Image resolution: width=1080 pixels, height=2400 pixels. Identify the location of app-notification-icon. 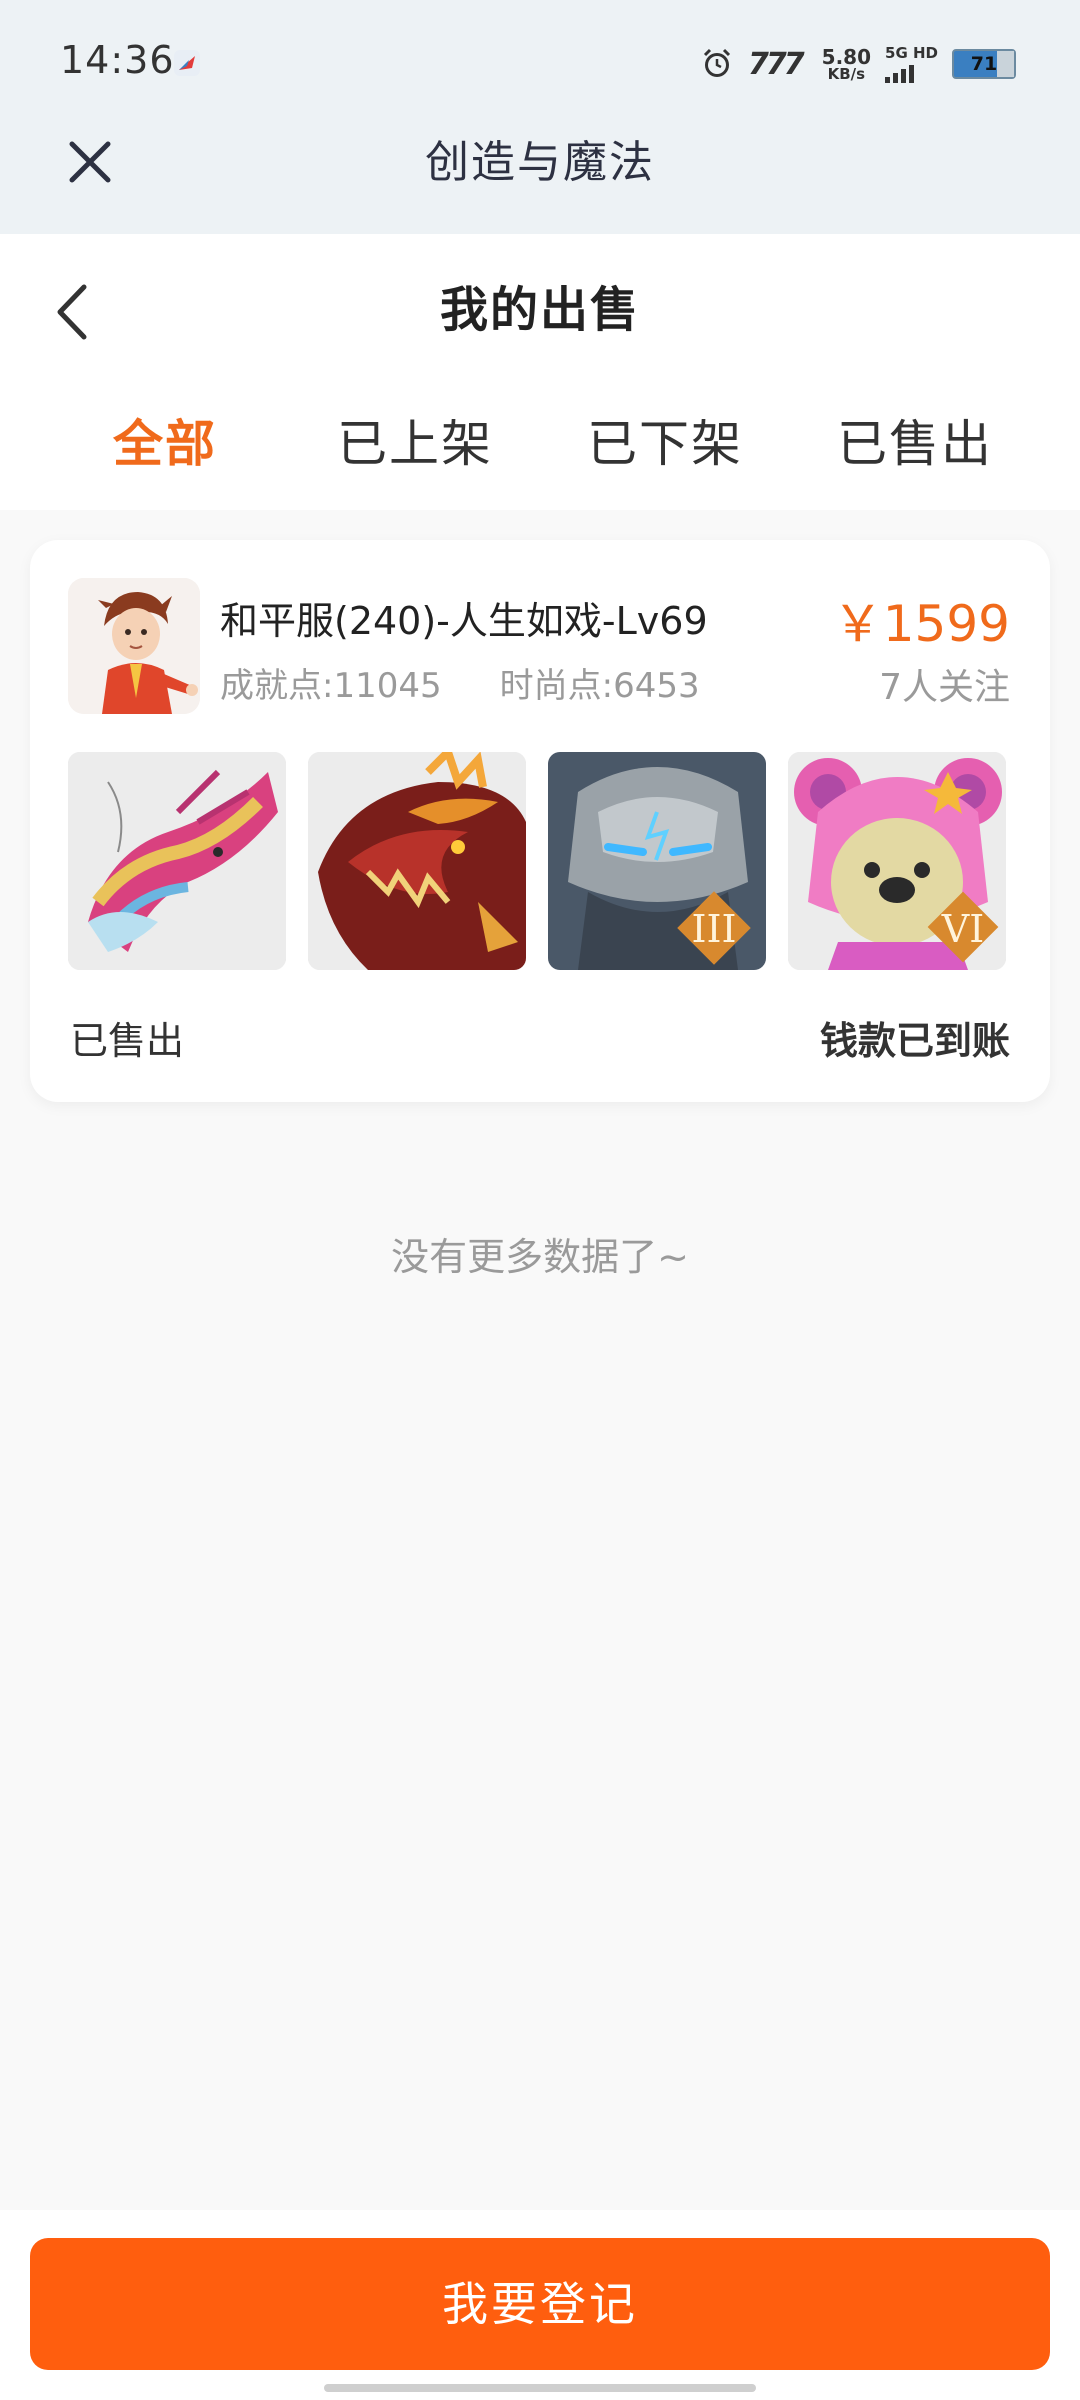
(187, 63).